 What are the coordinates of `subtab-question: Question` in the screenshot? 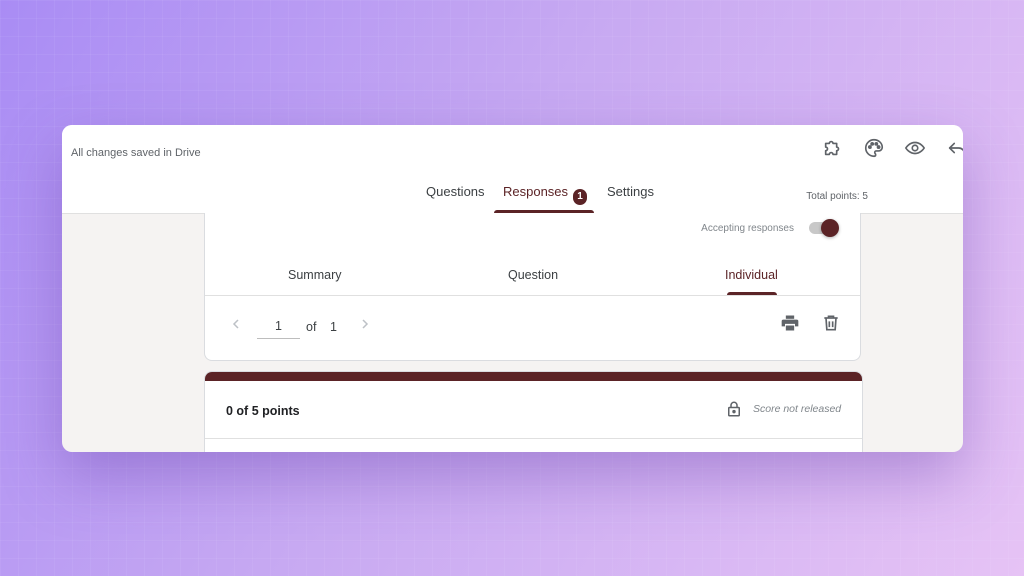 It's located at (533, 275).